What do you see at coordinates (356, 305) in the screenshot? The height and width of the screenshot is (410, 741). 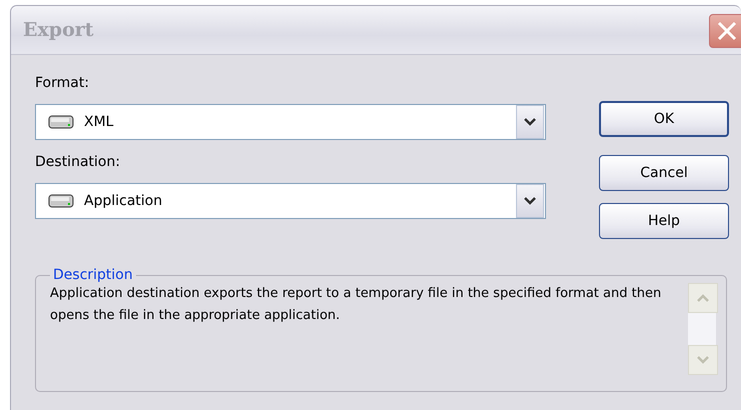 I see `description-text: Application destination exports the report to a temporary file in the specified format and then opens the file in the appropriate application.` at bounding box center [356, 305].